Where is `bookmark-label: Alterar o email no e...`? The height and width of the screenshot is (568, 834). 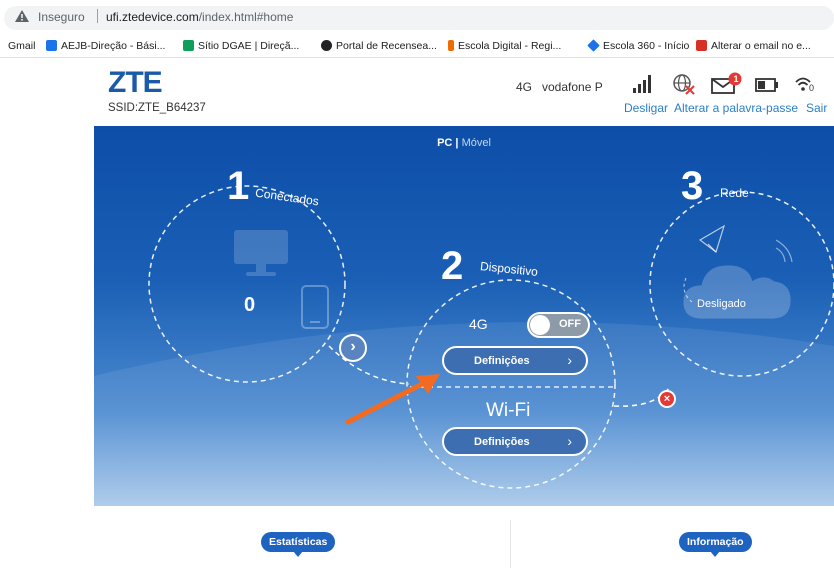
bookmark-label: Alterar o email no e... is located at coordinates (761, 46).